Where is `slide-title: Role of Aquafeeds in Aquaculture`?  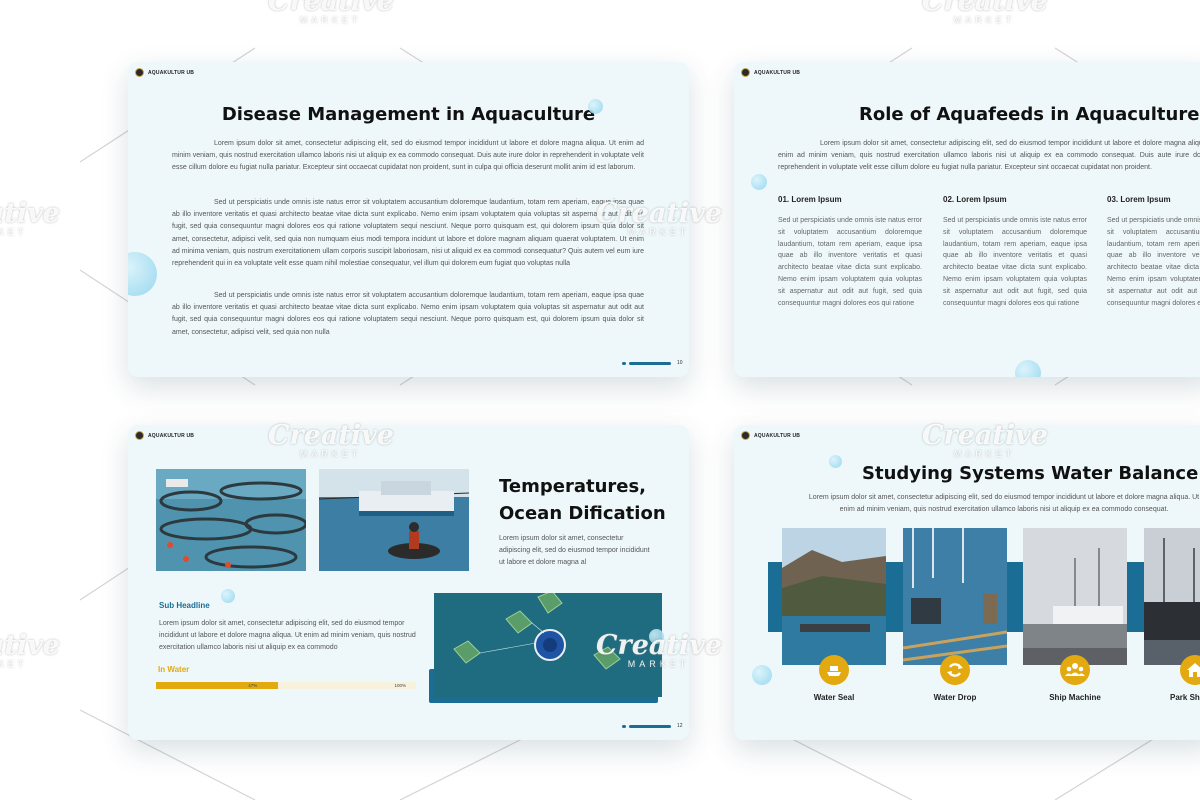
slide-title: Role of Aquafeeds in Aquaculture is located at coordinates (1029, 114).